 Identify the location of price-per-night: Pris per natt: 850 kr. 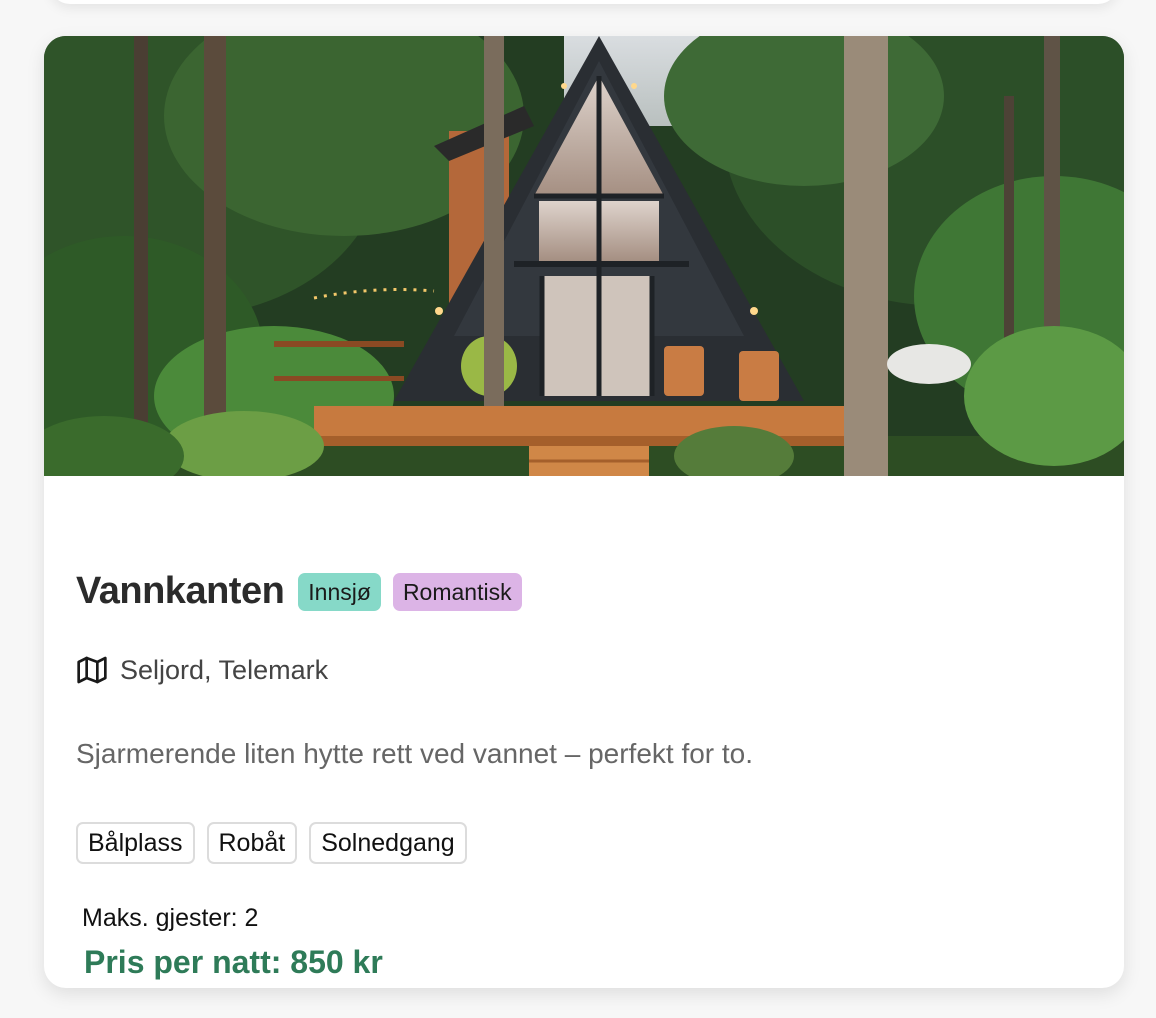
(233, 962).